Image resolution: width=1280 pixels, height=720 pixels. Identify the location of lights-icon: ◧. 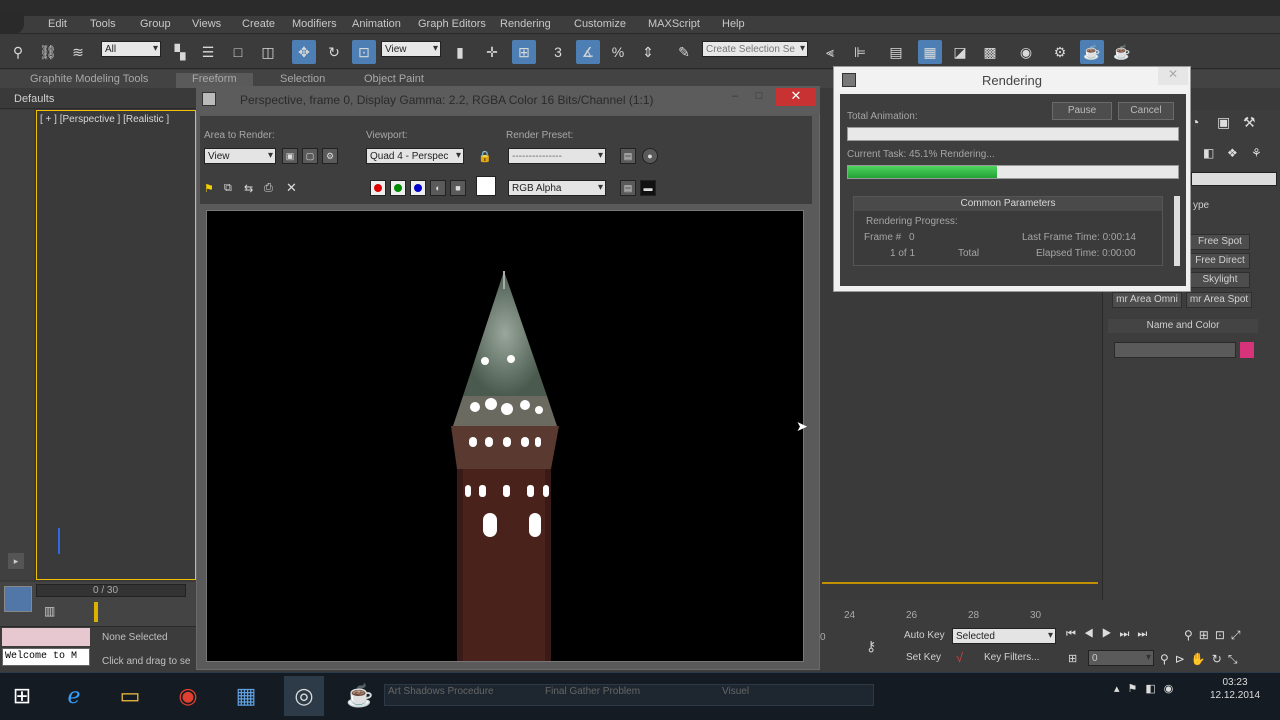
(1208, 153).